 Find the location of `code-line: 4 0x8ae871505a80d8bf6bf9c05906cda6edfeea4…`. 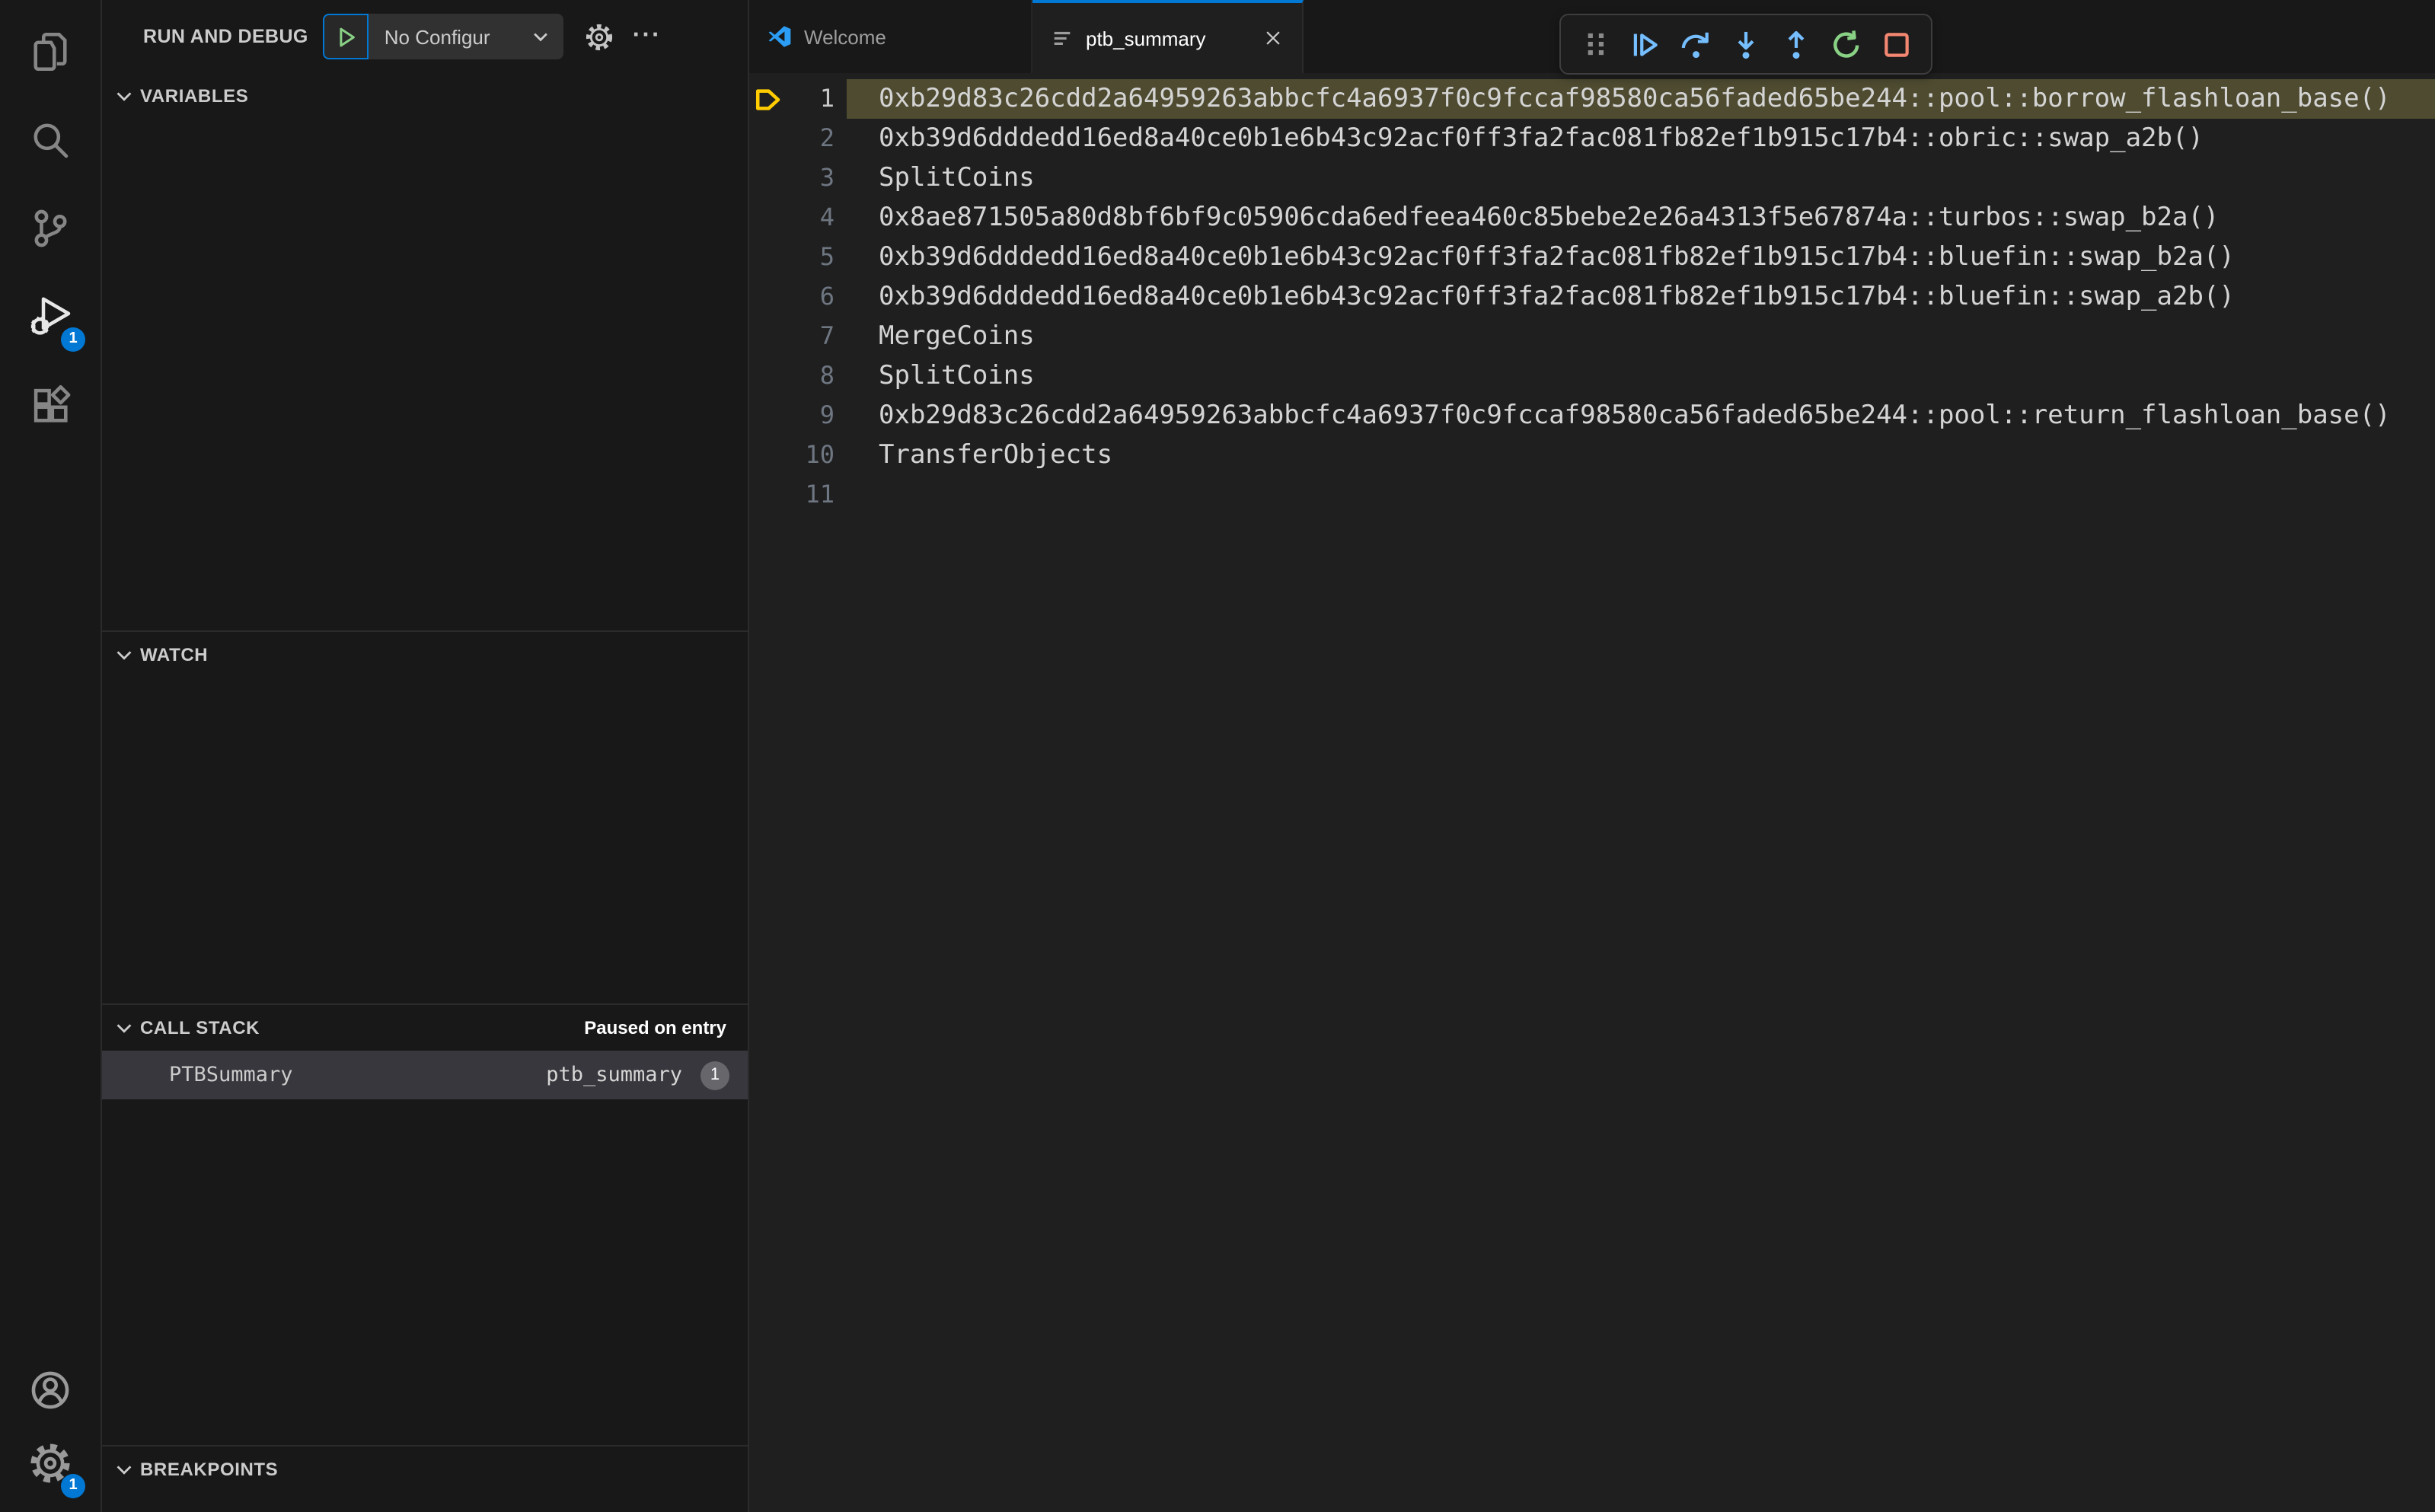

code-line: 4 0x8ae871505a80d8bf6bf9c05906cda6edfeea4… is located at coordinates (1592, 218).